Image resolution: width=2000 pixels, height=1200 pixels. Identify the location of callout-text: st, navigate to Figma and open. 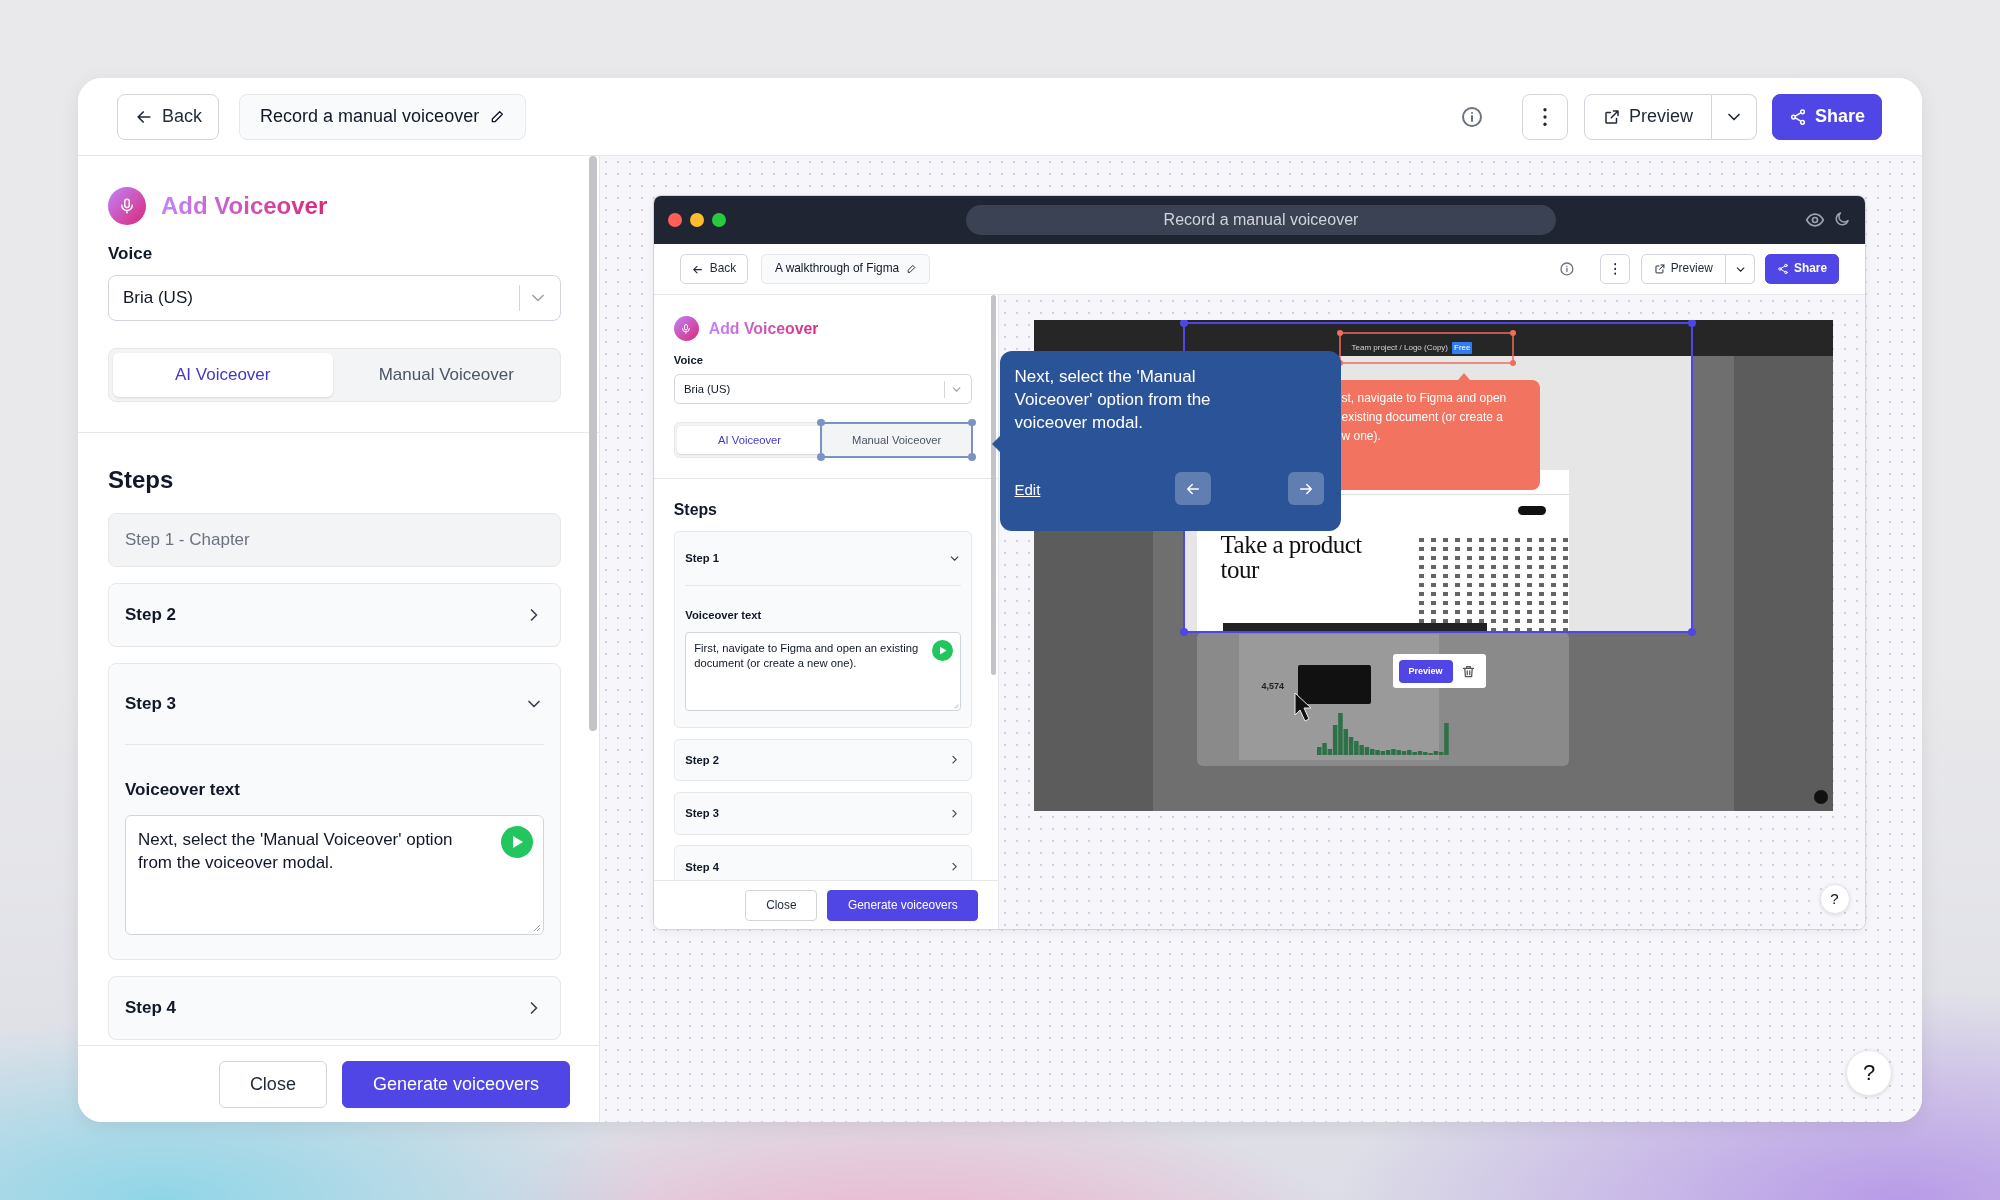
(1424, 399).